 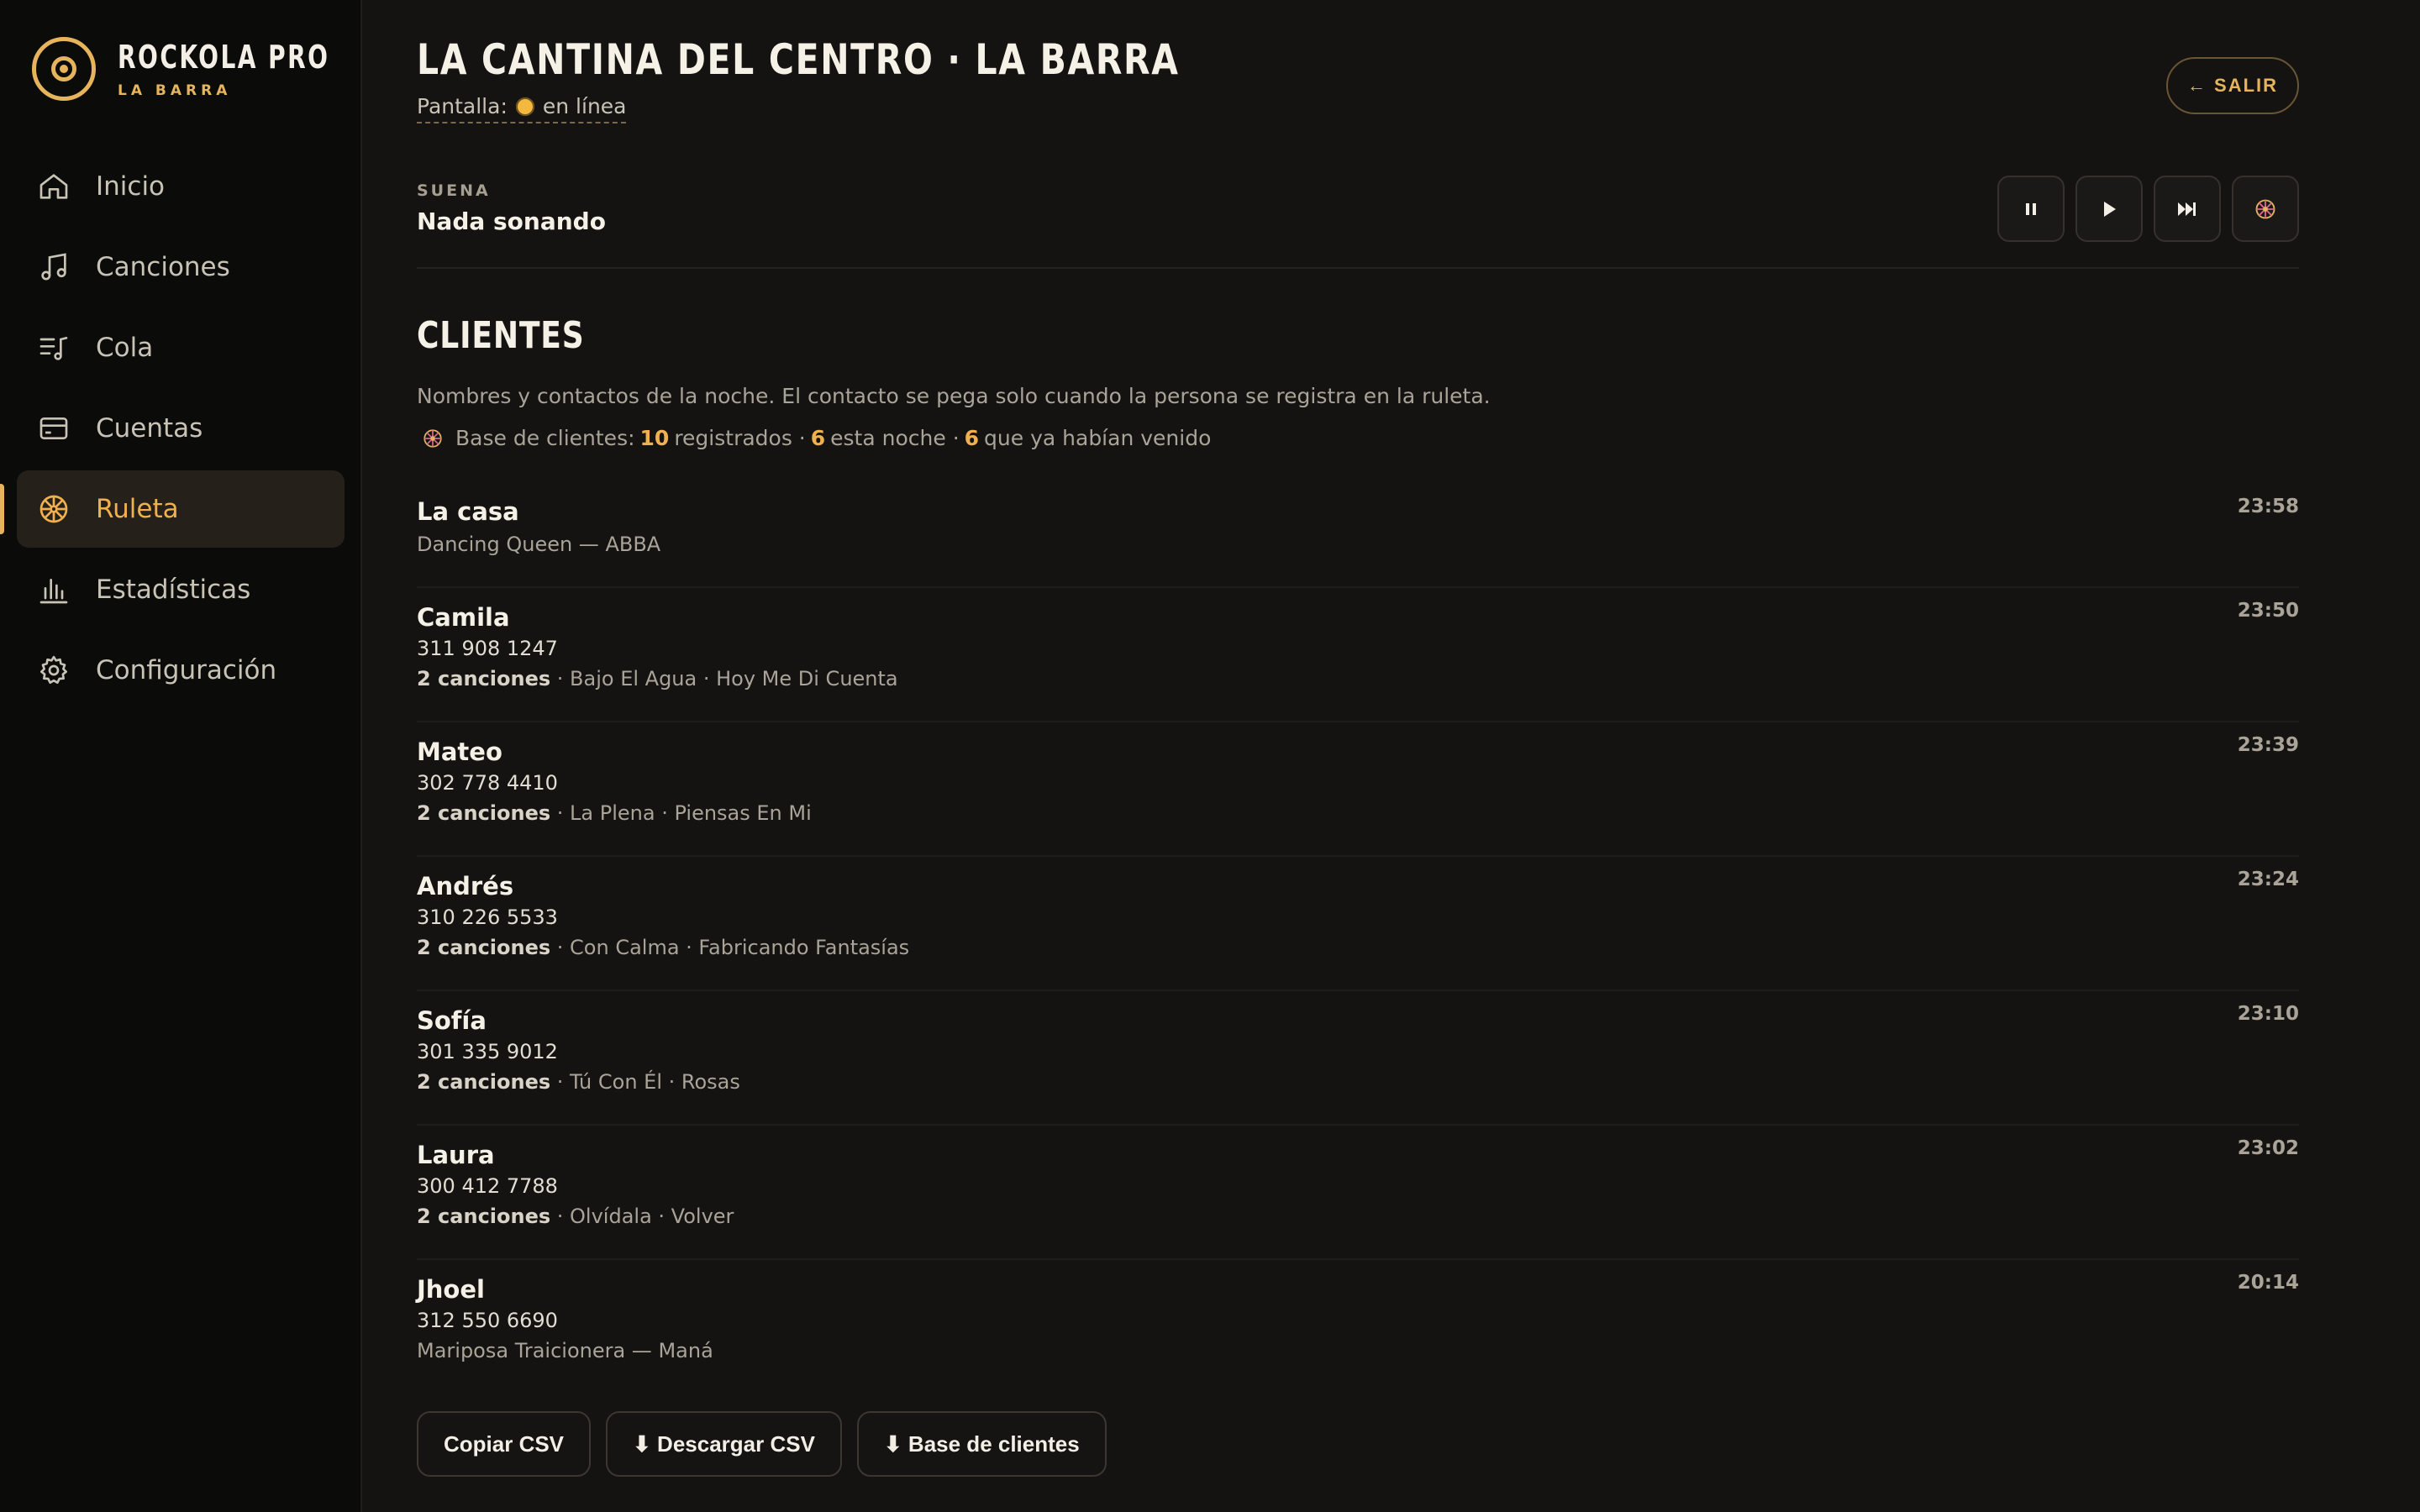 What do you see at coordinates (53, 267) in the screenshot?
I see `music-note-icon` at bounding box center [53, 267].